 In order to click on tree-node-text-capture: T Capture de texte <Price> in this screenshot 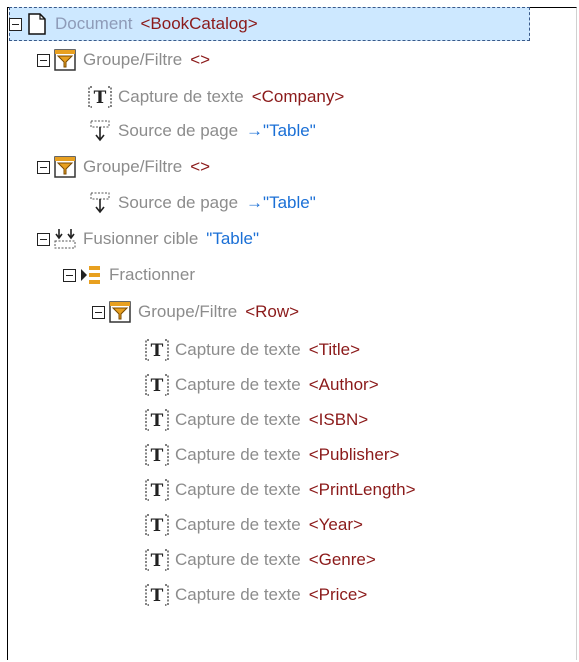, I will do `click(256, 595)`.